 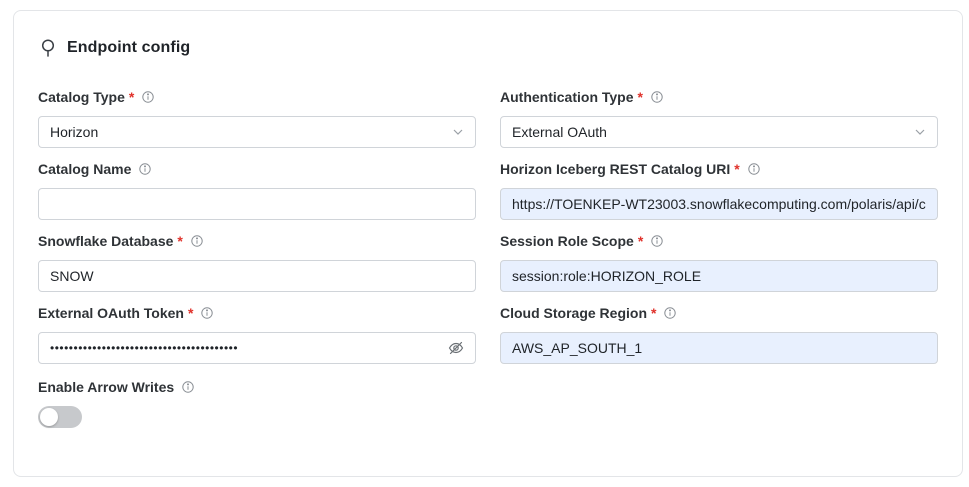 What do you see at coordinates (615, 169) in the screenshot?
I see `rest-uri-label: Horizon Iceberg REST Catalog URI` at bounding box center [615, 169].